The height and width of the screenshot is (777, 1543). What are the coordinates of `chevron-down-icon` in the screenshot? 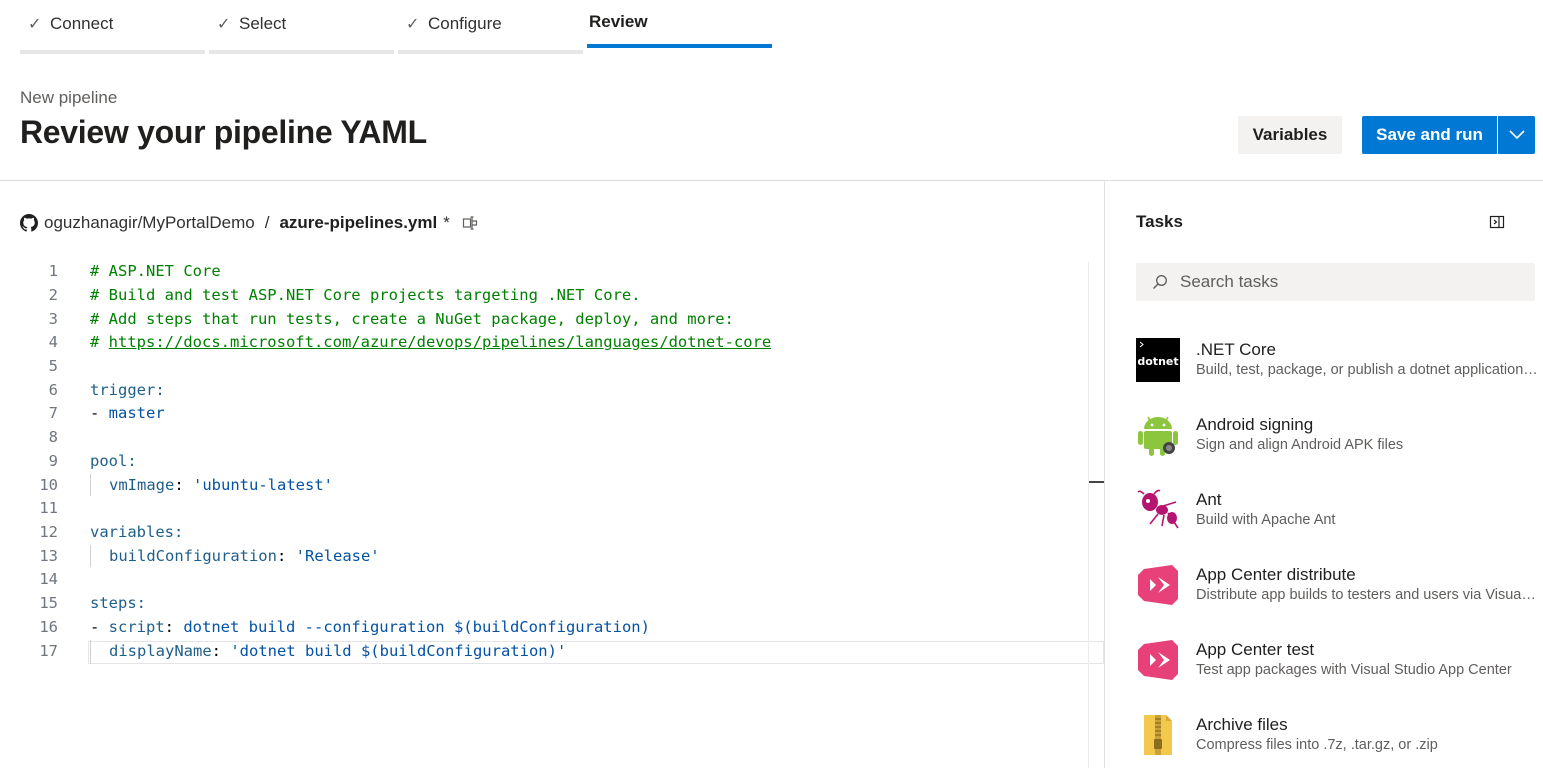 It's located at (1516, 135).